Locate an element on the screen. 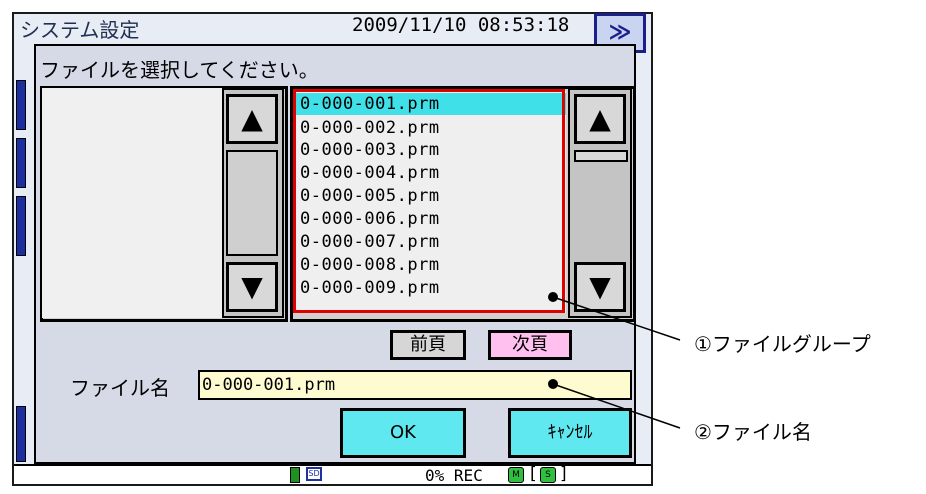  callout-file-name: ②ファイル名 is located at coordinates (753, 432).